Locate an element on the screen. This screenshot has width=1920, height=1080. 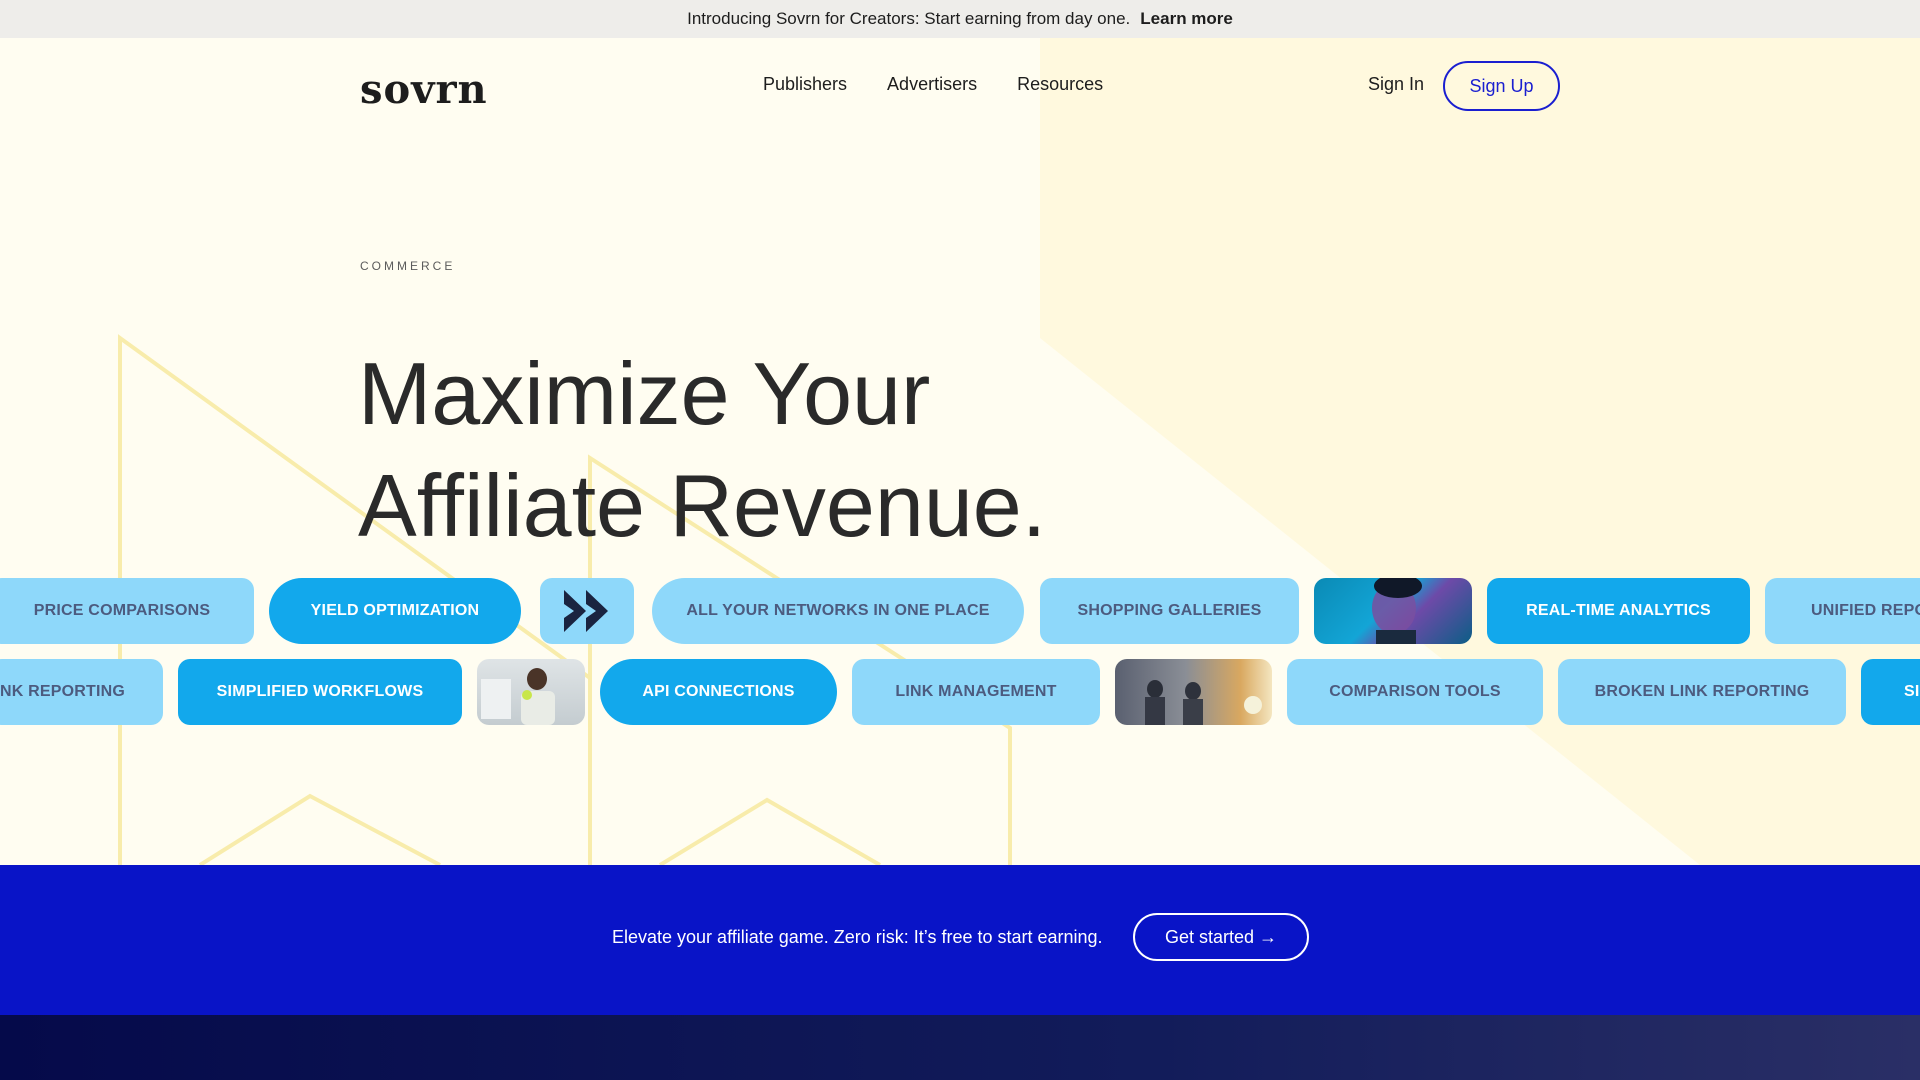
nav-publishers: Publishers is located at coordinates (805, 84).